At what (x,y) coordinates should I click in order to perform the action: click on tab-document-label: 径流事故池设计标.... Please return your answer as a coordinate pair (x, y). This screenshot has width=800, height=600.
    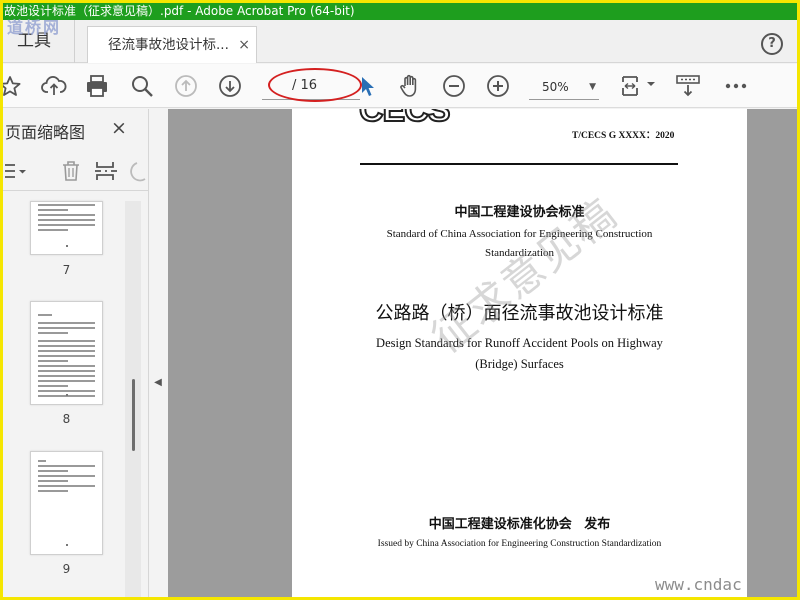
    Looking at the image, I should click on (168, 45).